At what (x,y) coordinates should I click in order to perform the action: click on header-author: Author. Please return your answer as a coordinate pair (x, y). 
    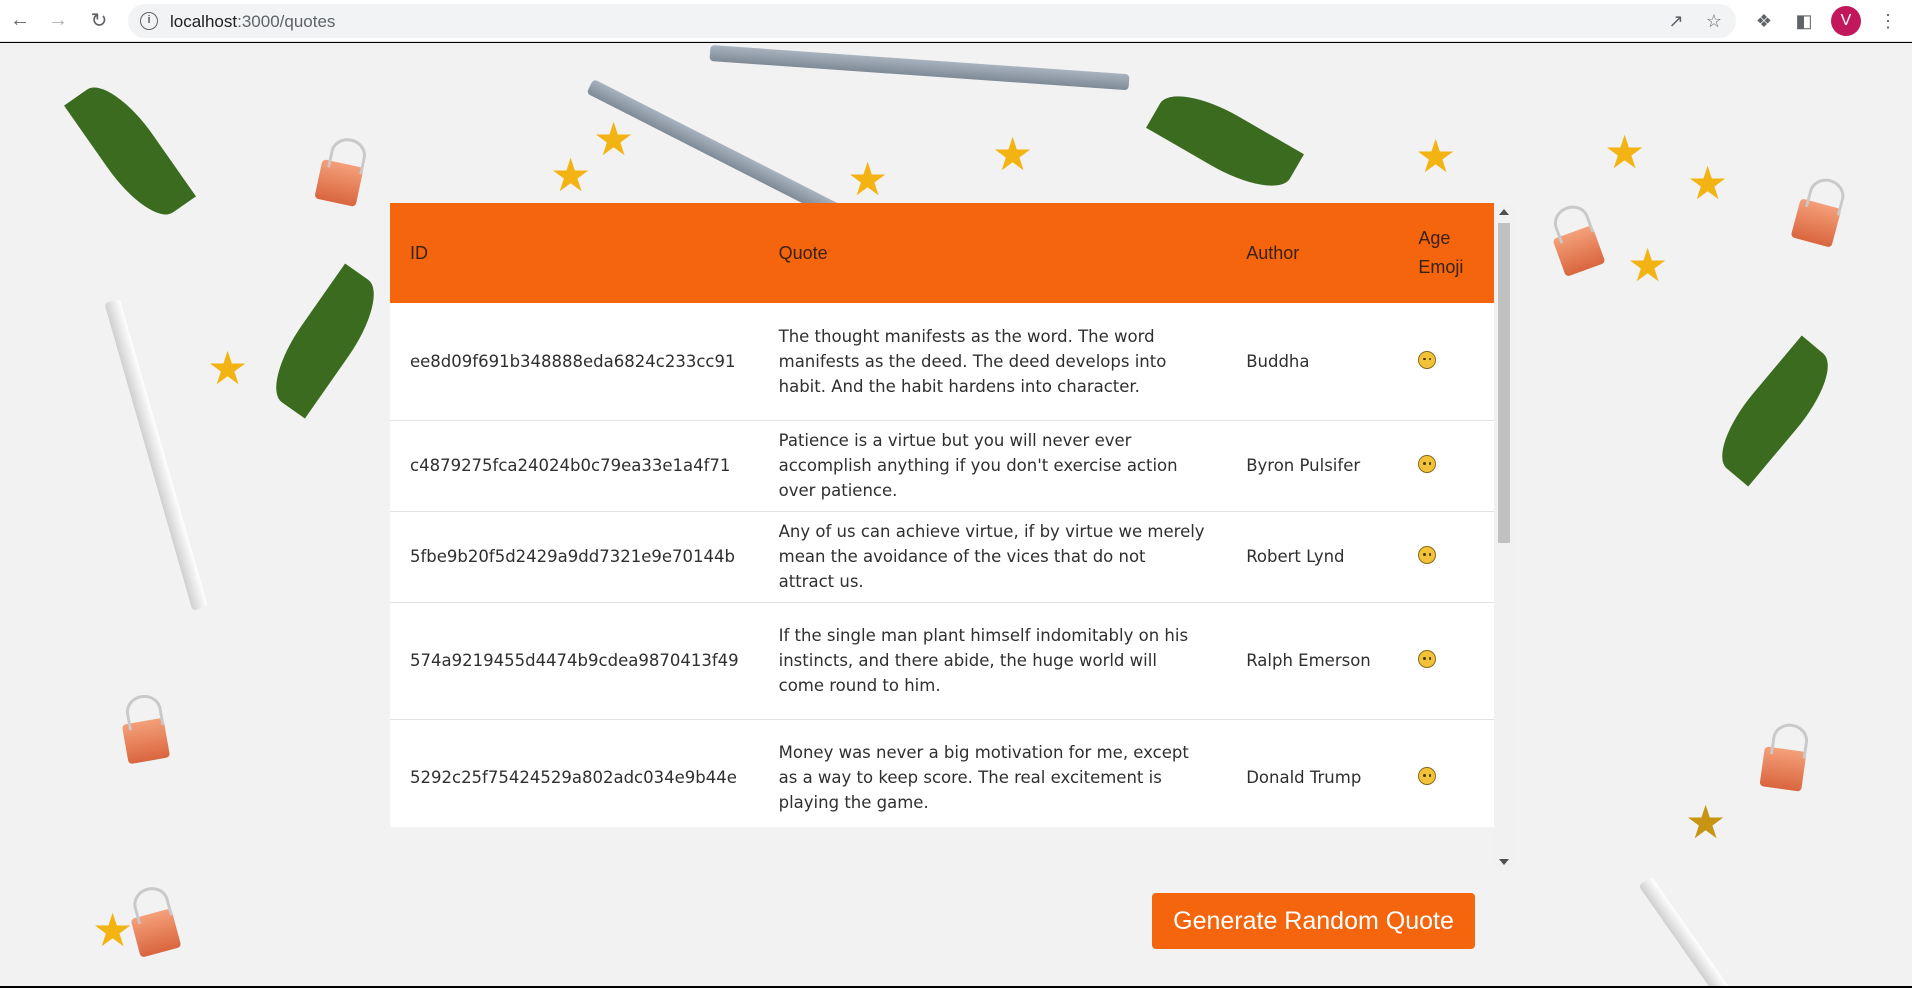
    Looking at the image, I should click on (1273, 252).